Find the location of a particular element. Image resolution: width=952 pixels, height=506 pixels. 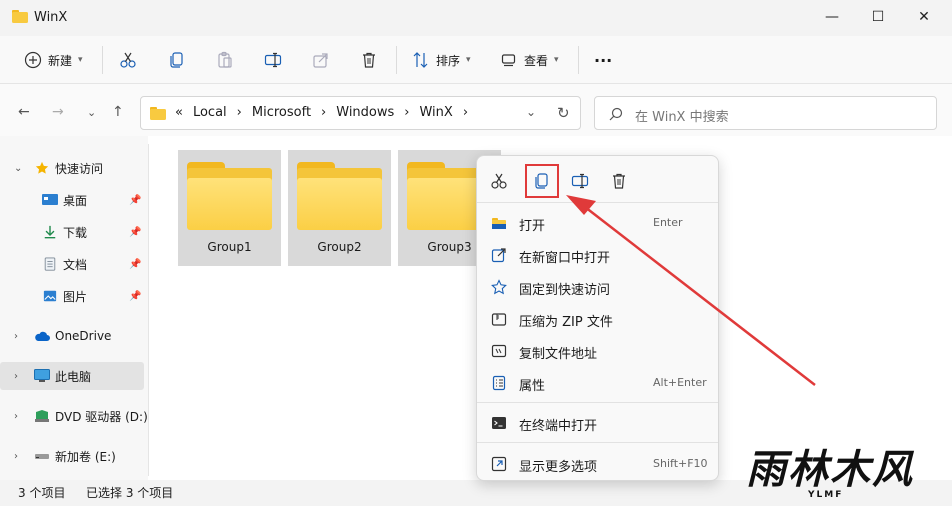

up-button: ↑ is located at coordinates (118, 112).